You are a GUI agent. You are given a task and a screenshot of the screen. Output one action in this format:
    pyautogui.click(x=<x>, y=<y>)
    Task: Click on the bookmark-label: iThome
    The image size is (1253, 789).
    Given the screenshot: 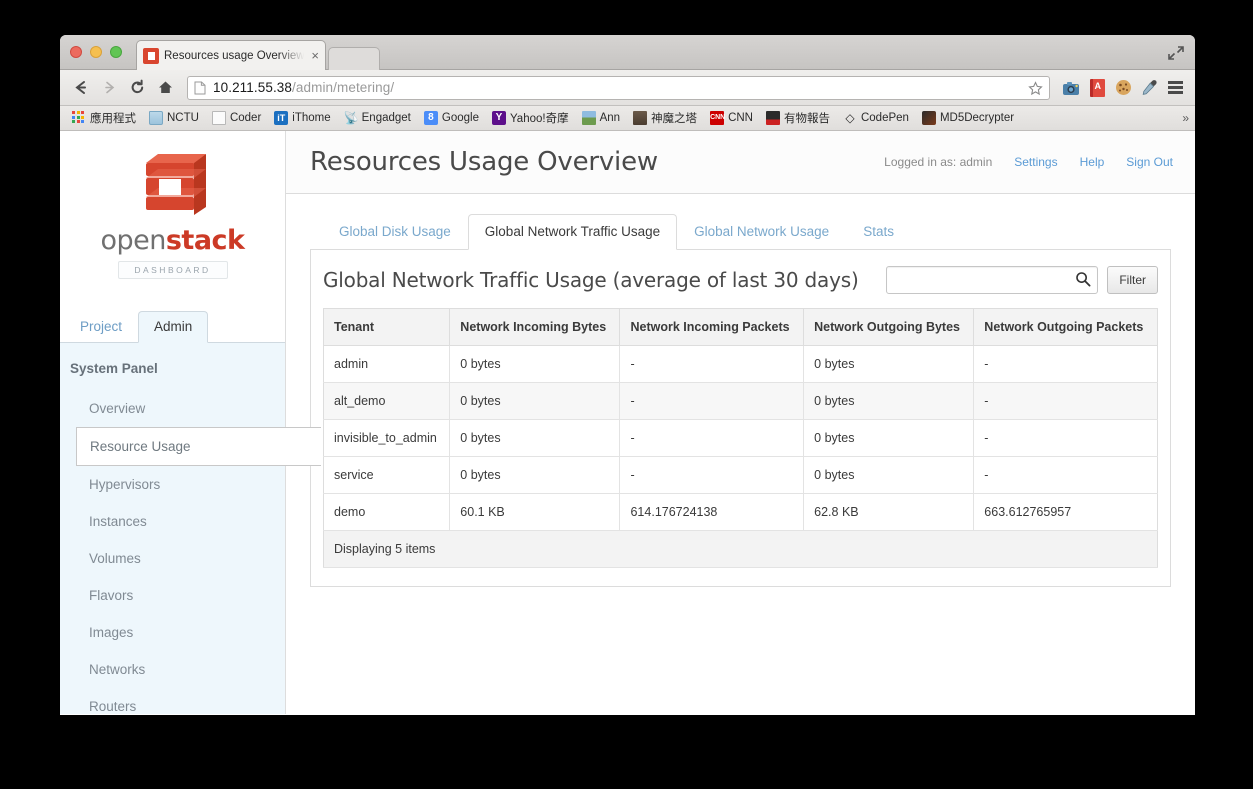 What is the action you would take?
    pyautogui.click(x=311, y=118)
    